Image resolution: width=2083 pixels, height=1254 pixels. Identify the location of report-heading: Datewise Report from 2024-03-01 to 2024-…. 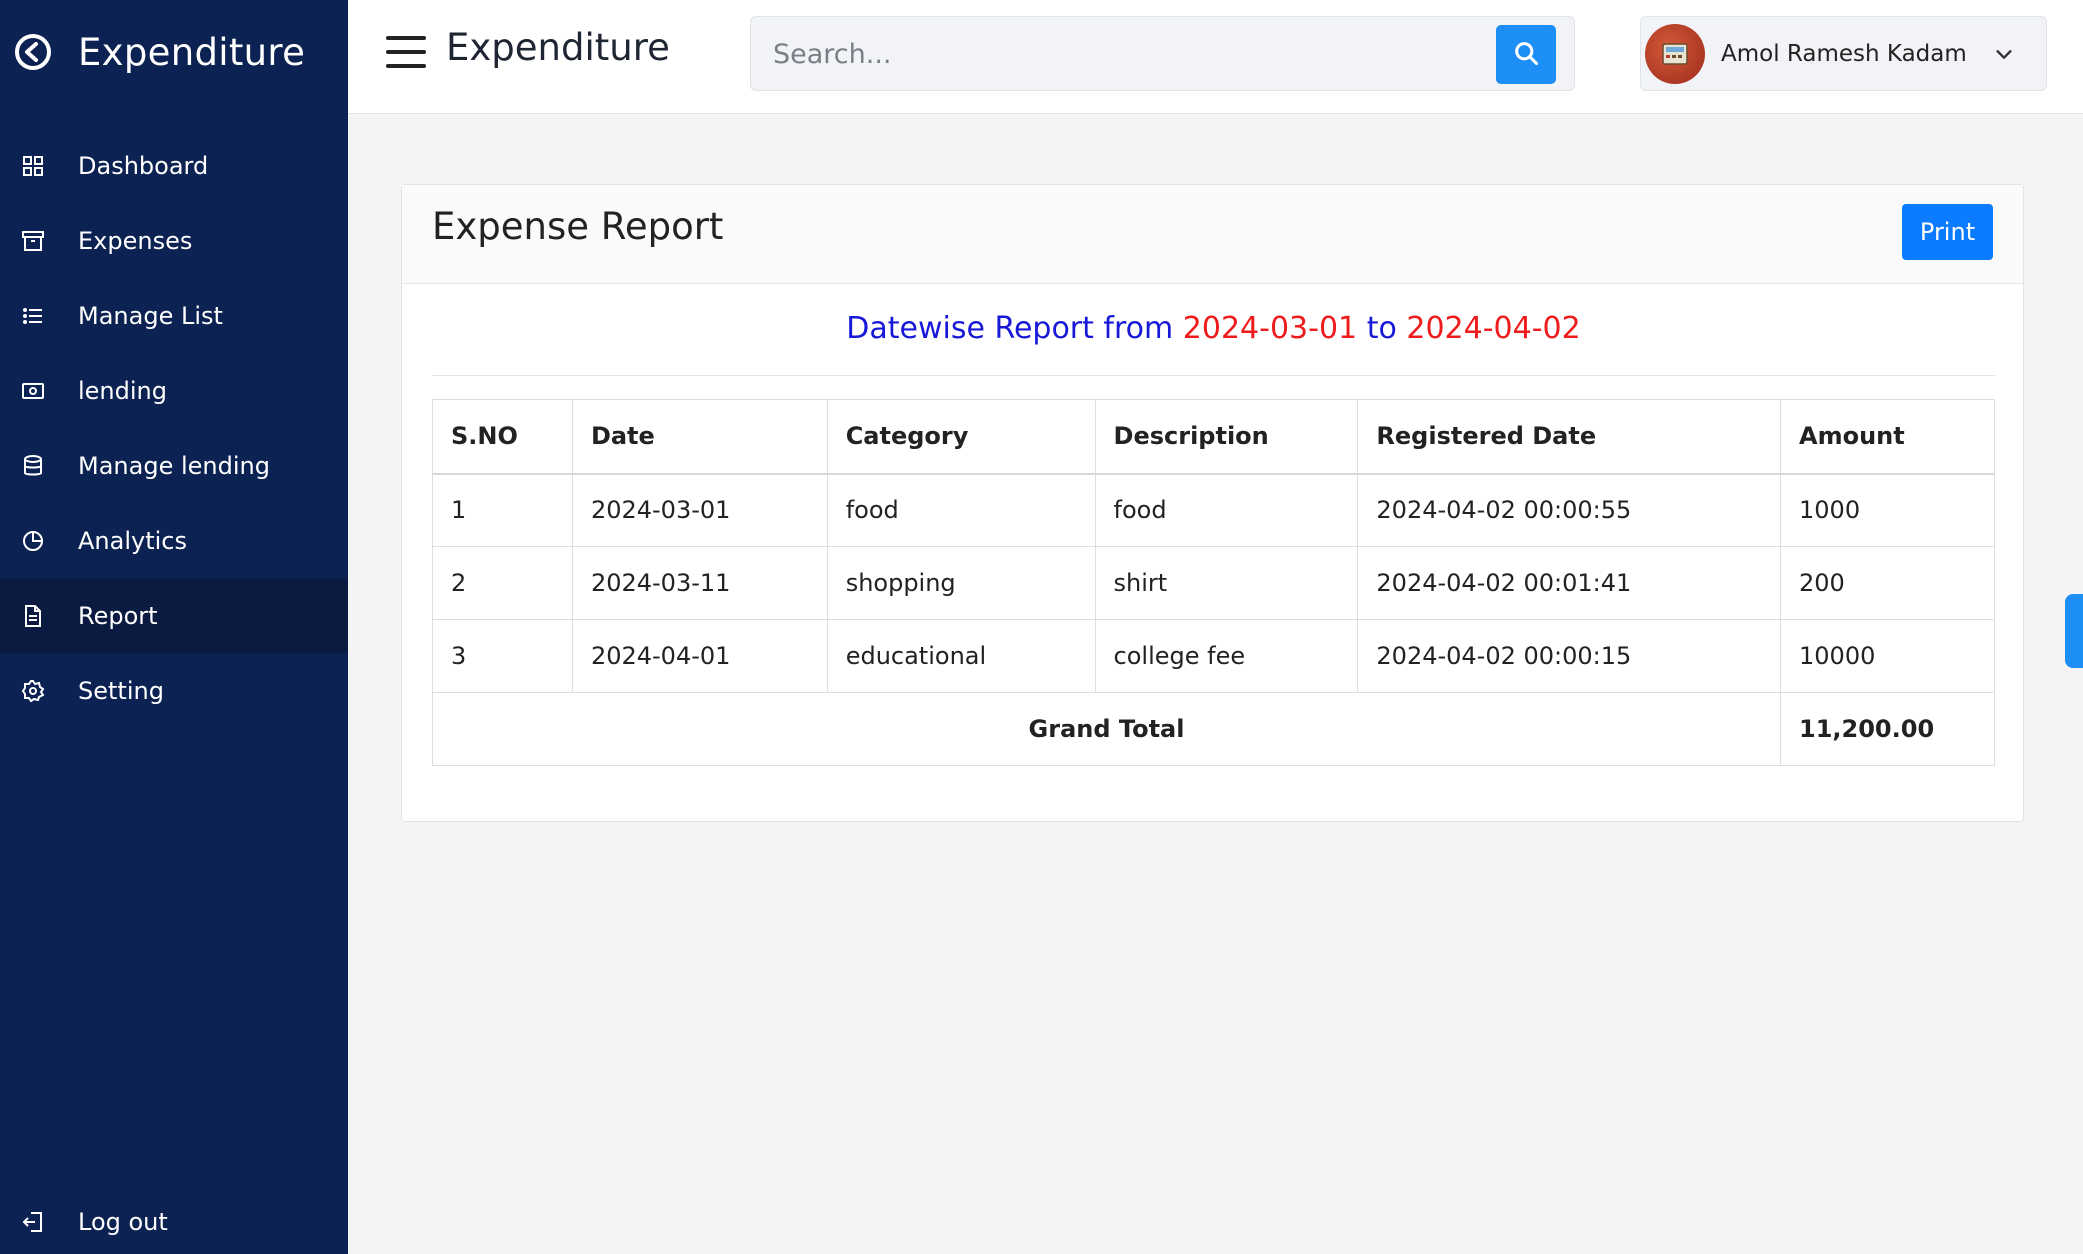
(1213, 328).